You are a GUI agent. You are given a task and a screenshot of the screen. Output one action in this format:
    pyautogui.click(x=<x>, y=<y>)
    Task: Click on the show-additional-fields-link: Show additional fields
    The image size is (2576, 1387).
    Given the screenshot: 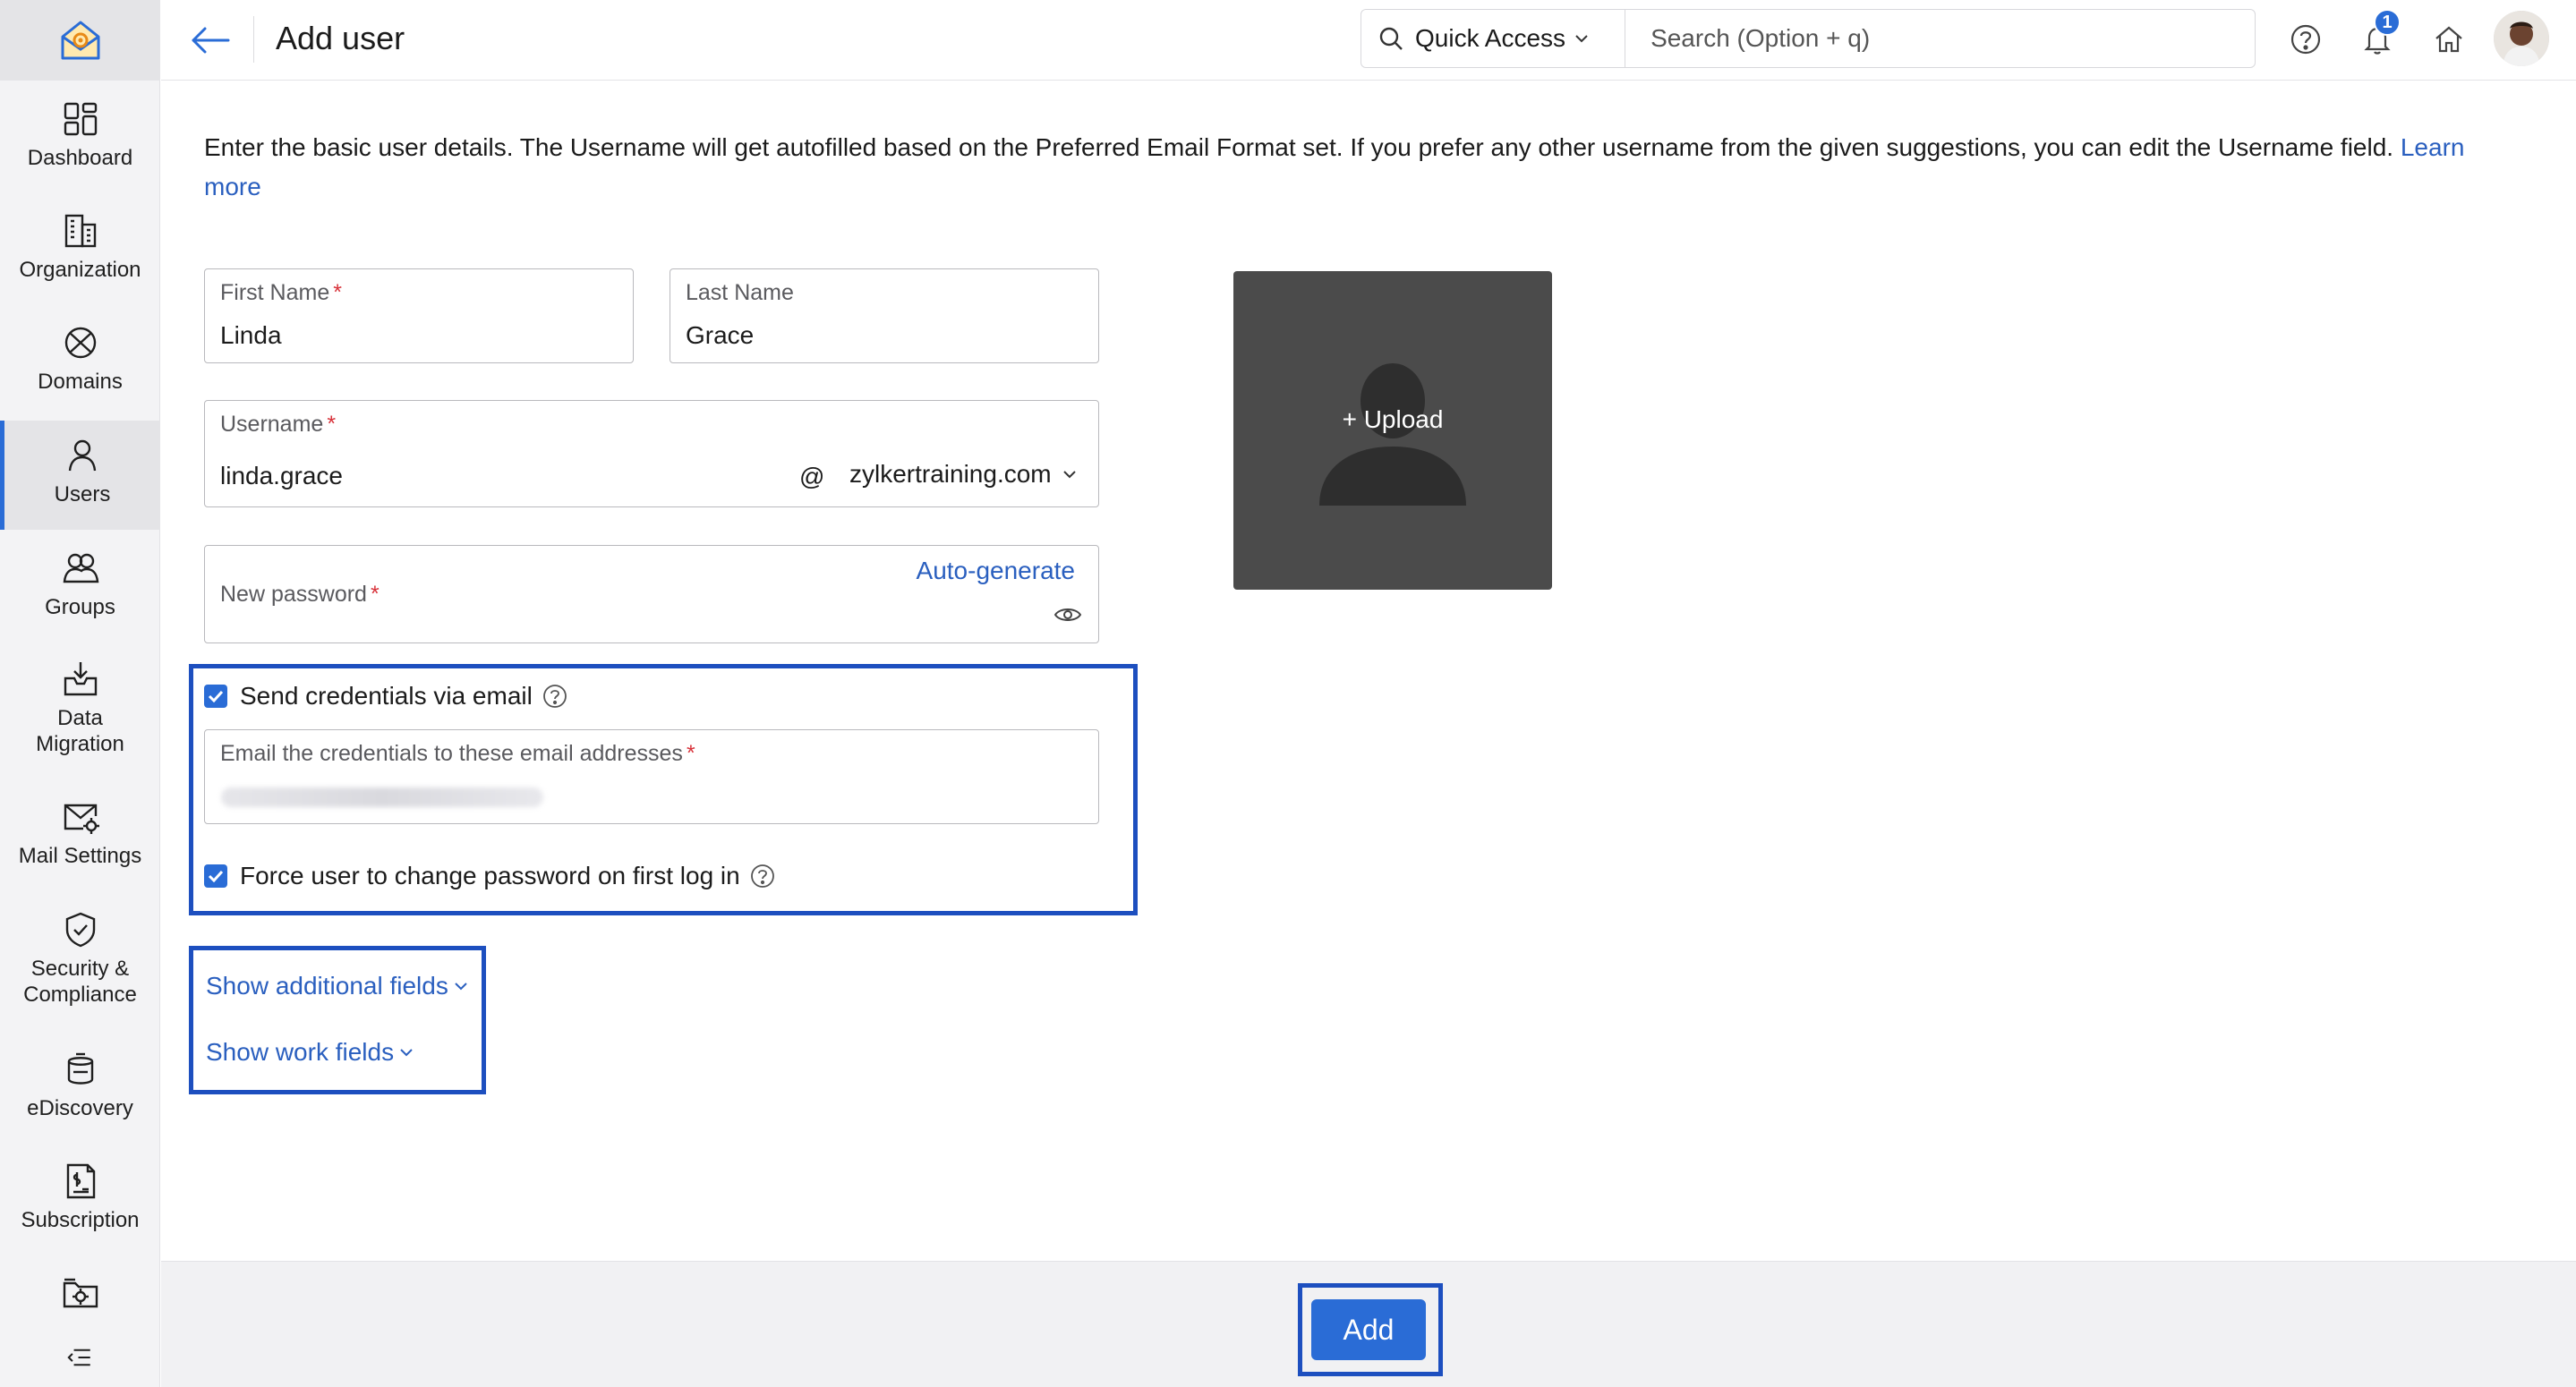 What is the action you would take?
    pyautogui.click(x=337, y=986)
    